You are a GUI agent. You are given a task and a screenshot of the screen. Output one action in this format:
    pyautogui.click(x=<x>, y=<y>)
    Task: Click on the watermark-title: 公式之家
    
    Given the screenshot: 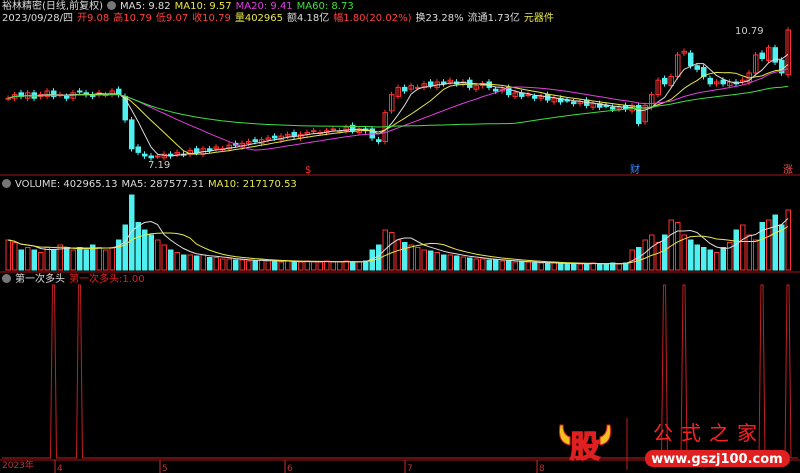 What is the action you would take?
    pyautogui.click(x=709, y=433)
    